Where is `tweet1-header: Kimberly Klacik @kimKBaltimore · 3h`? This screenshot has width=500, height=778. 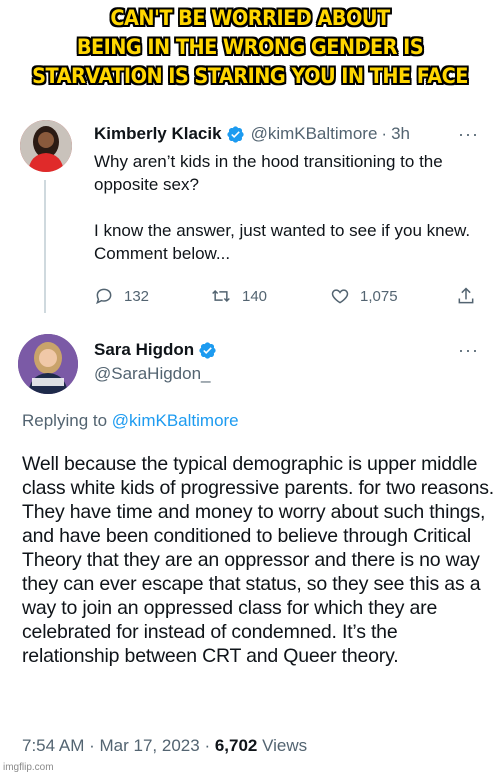
tweet1-header: Kimberly Klacik @kimKBaltimore · 3h is located at coordinates (252, 134).